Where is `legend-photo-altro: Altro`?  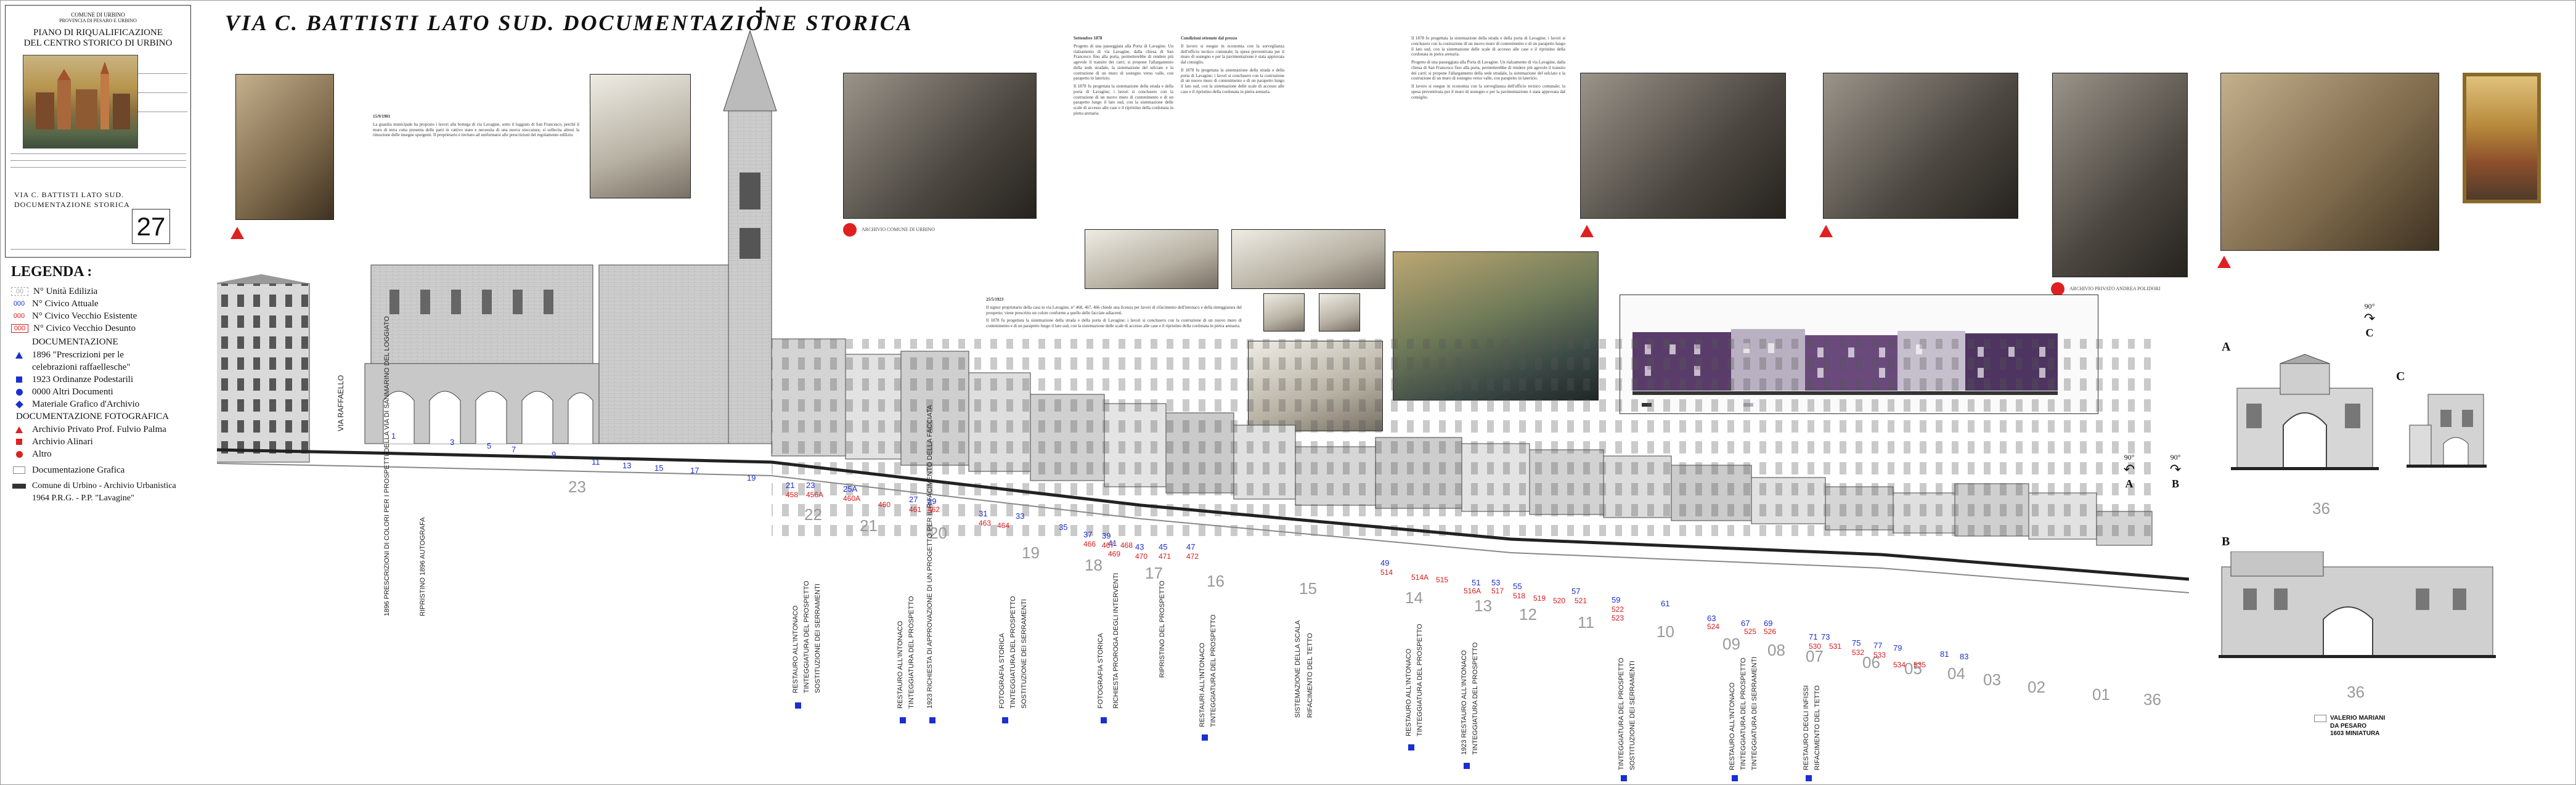 legend-photo-altro: Altro is located at coordinates (109, 454).